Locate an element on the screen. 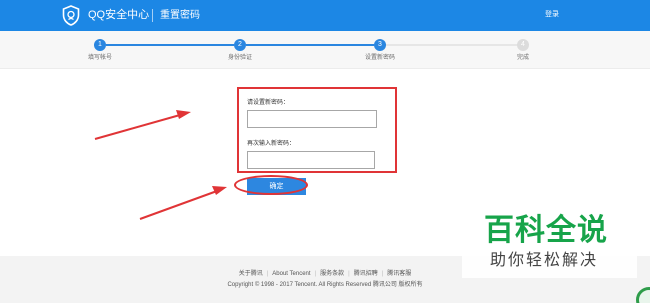 This screenshot has height=303, width=650. footer-link-terms: 服务条款 is located at coordinates (332, 274).